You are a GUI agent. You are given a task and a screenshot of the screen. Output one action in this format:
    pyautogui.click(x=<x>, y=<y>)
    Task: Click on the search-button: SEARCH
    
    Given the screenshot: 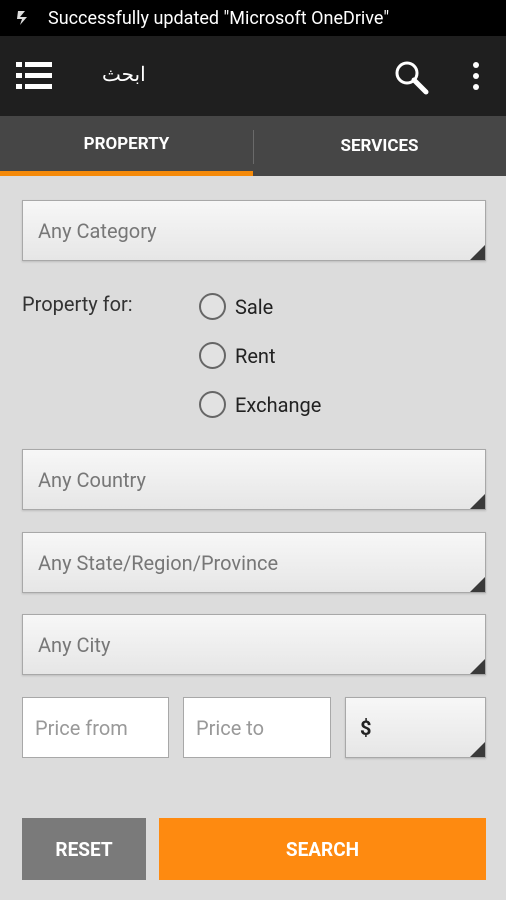 What is the action you would take?
    pyautogui.click(x=322, y=849)
    